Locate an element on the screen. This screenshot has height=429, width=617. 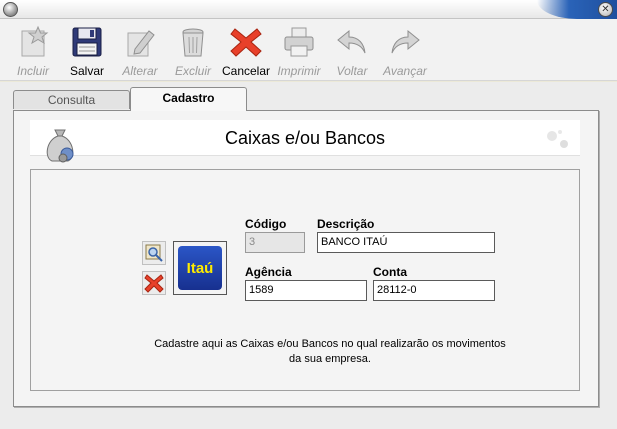
window-titlebar: ✕ is located at coordinates (308, 9).